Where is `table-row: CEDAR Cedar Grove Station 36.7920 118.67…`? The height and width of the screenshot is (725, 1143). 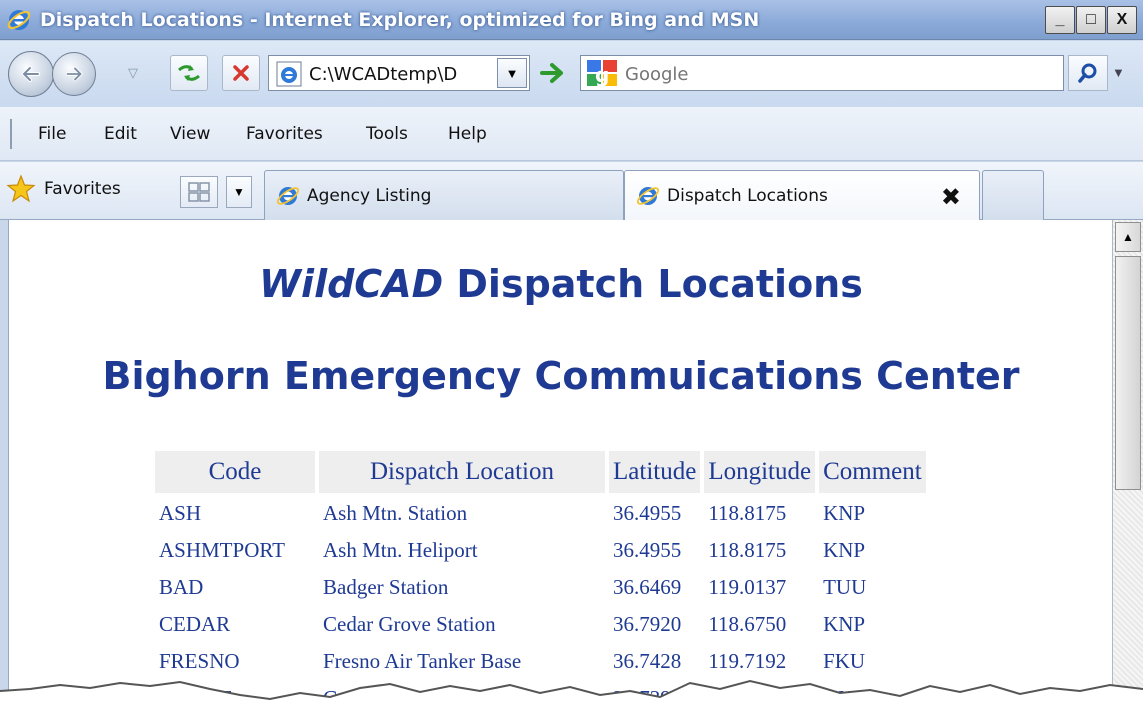
table-row: CEDAR Cedar Grove Station 36.7920 118.67… is located at coordinates (540, 624).